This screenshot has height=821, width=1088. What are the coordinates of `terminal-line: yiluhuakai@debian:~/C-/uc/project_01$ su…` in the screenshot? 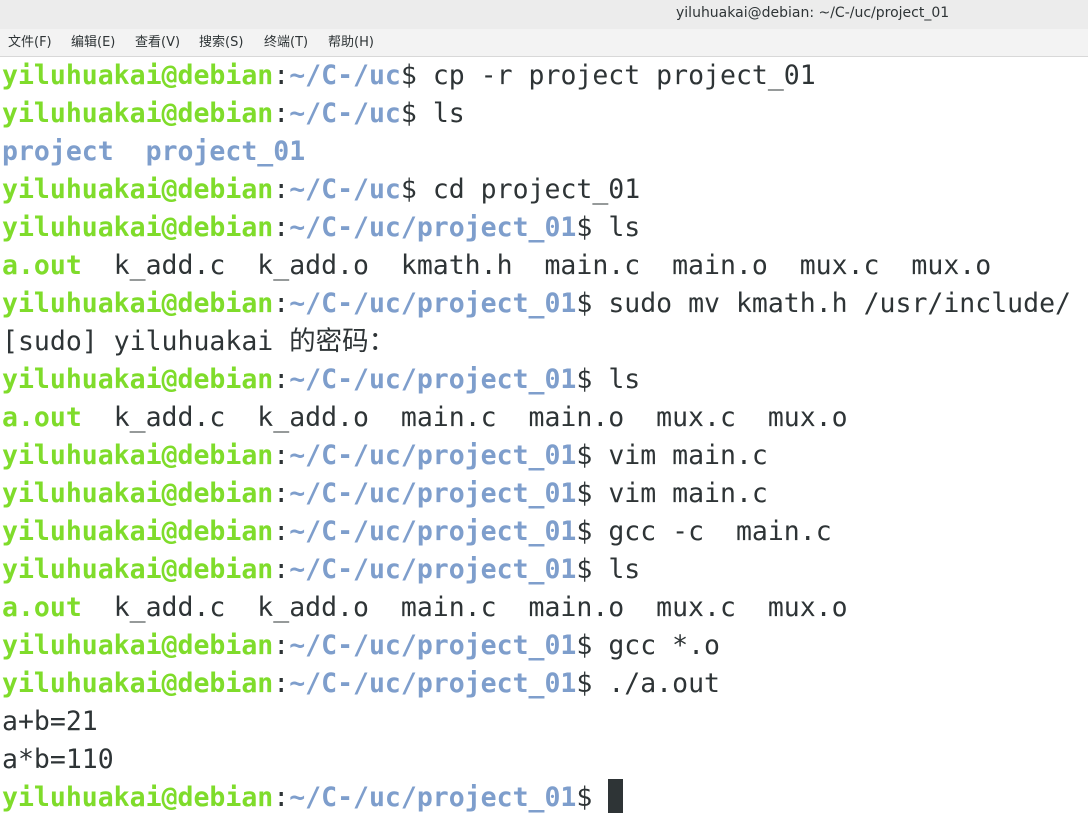 It's located at (536, 304).